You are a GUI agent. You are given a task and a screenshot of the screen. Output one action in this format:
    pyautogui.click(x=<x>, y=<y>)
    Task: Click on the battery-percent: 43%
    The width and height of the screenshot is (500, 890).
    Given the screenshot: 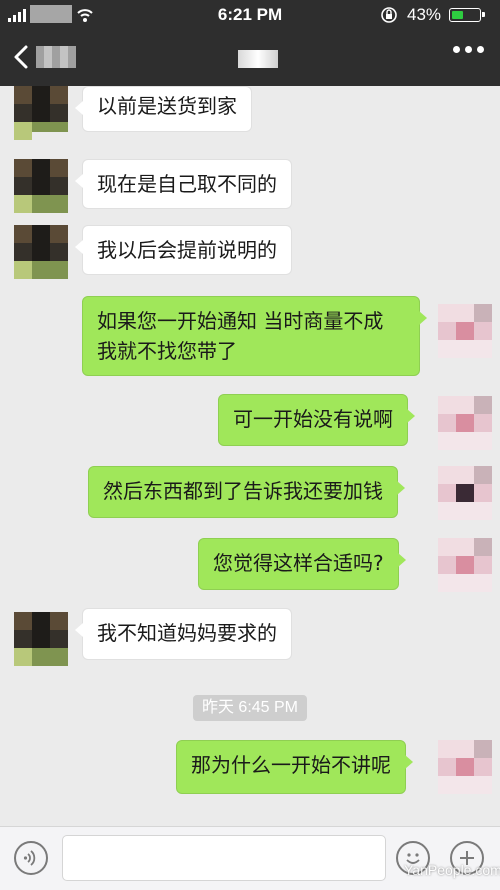 What is the action you would take?
    pyautogui.click(x=424, y=14)
    